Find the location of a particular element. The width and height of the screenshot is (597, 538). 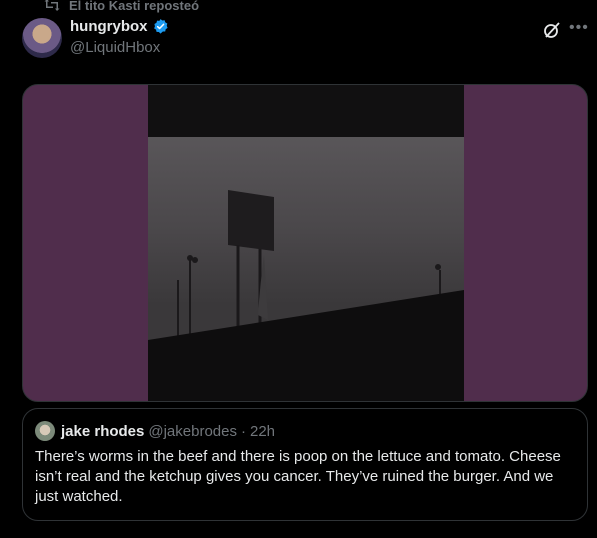

more-icon: ••• is located at coordinates (579, 28).